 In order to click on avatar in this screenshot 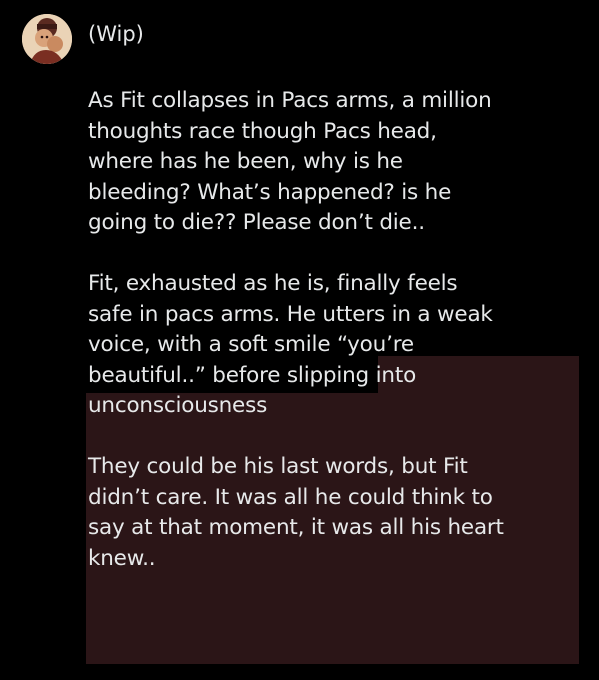, I will do `click(47, 39)`.